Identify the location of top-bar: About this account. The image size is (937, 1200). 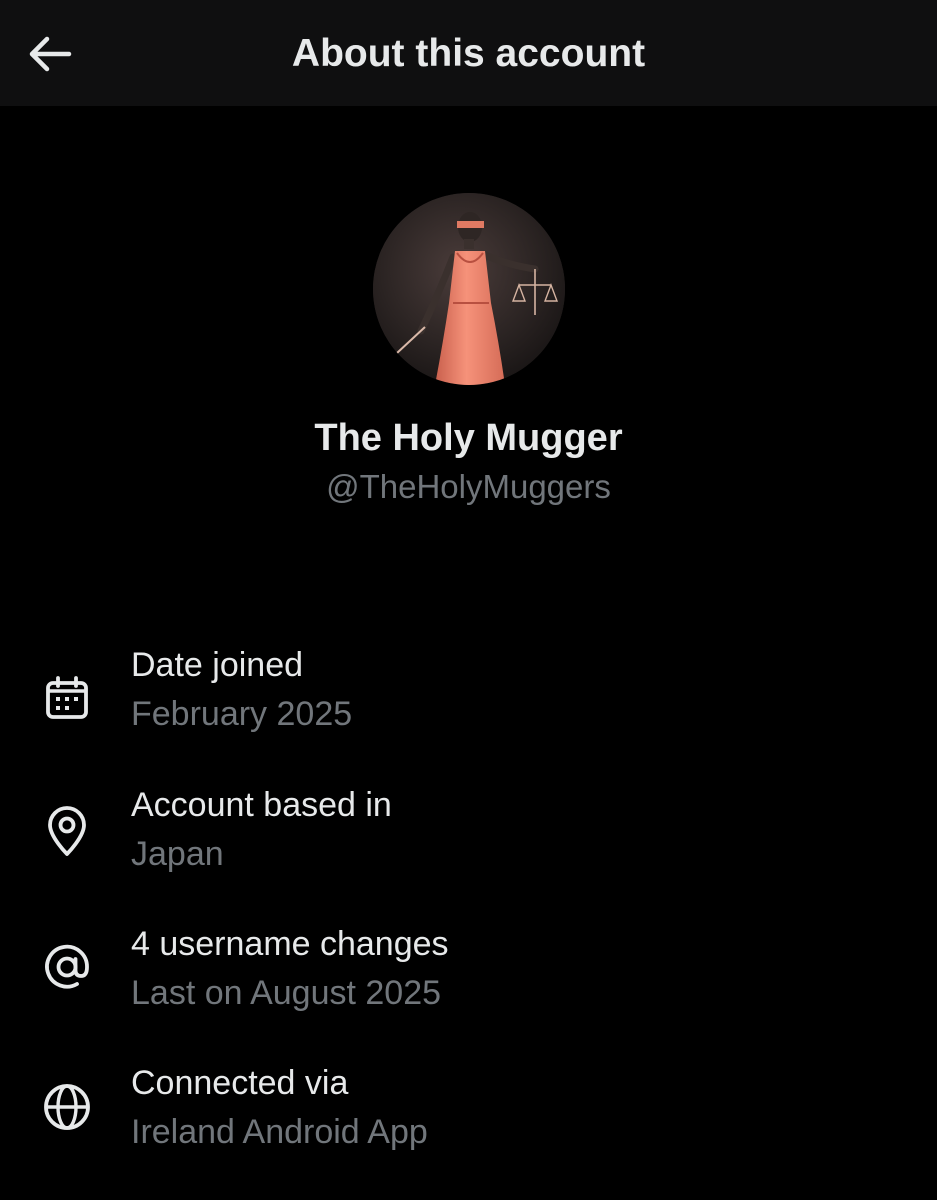
(468, 53).